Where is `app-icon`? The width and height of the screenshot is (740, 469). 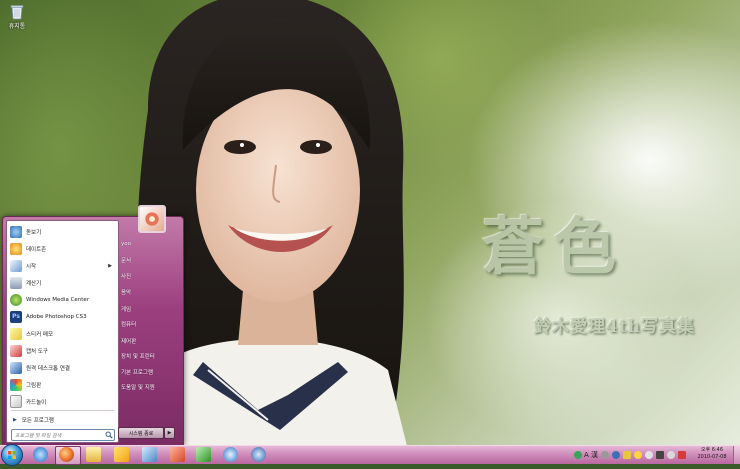
app-icon is located at coordinates (16, 248).